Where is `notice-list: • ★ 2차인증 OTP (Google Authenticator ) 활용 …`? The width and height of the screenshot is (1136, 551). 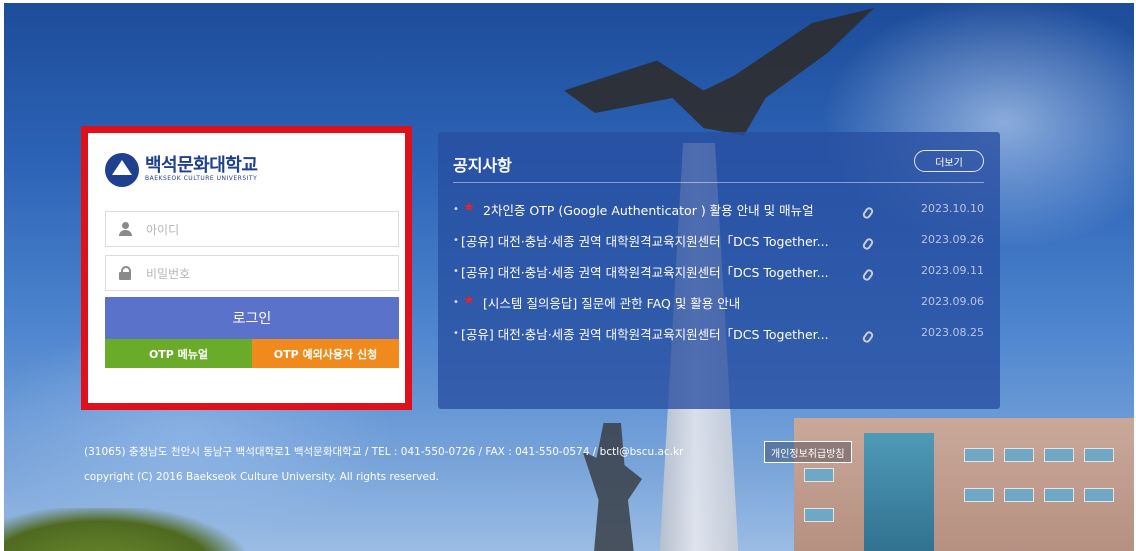 notice-list: • ★ 2차인증 OTP (Google Authenticator ) 활용 … is located at coordinates (718, 275).